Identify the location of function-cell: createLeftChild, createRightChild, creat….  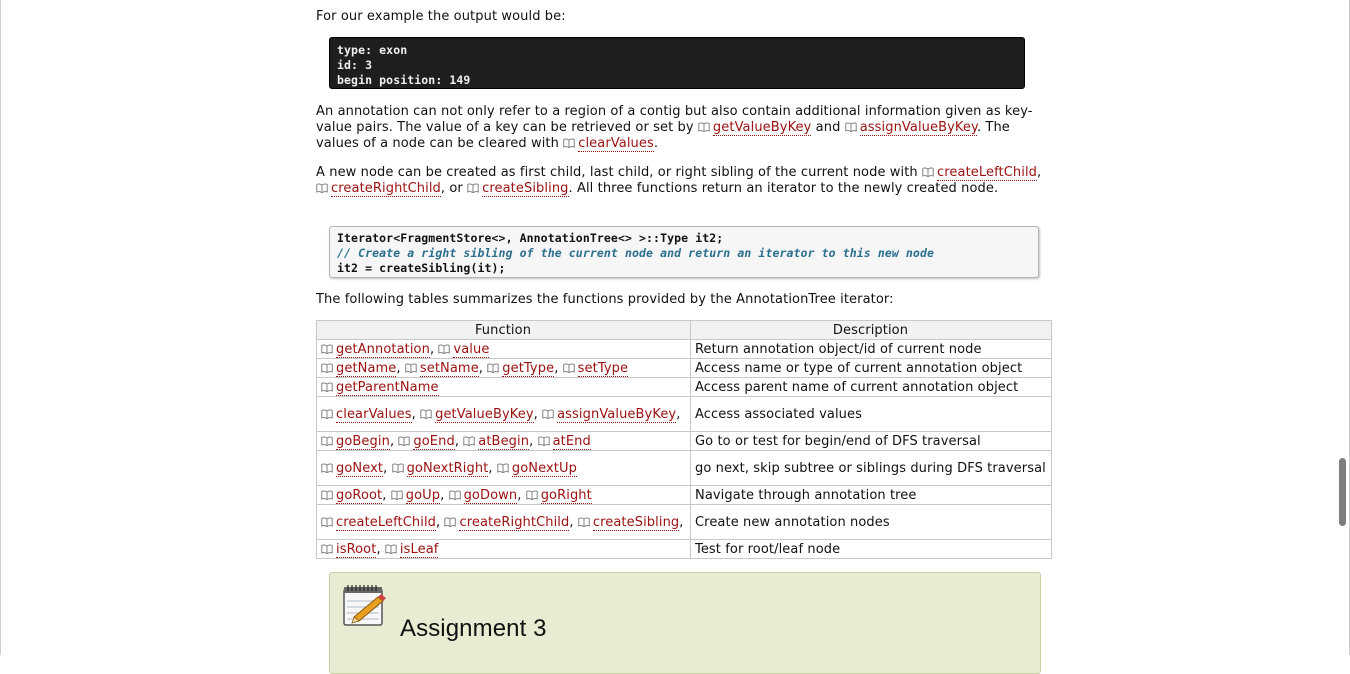
(503, 522).